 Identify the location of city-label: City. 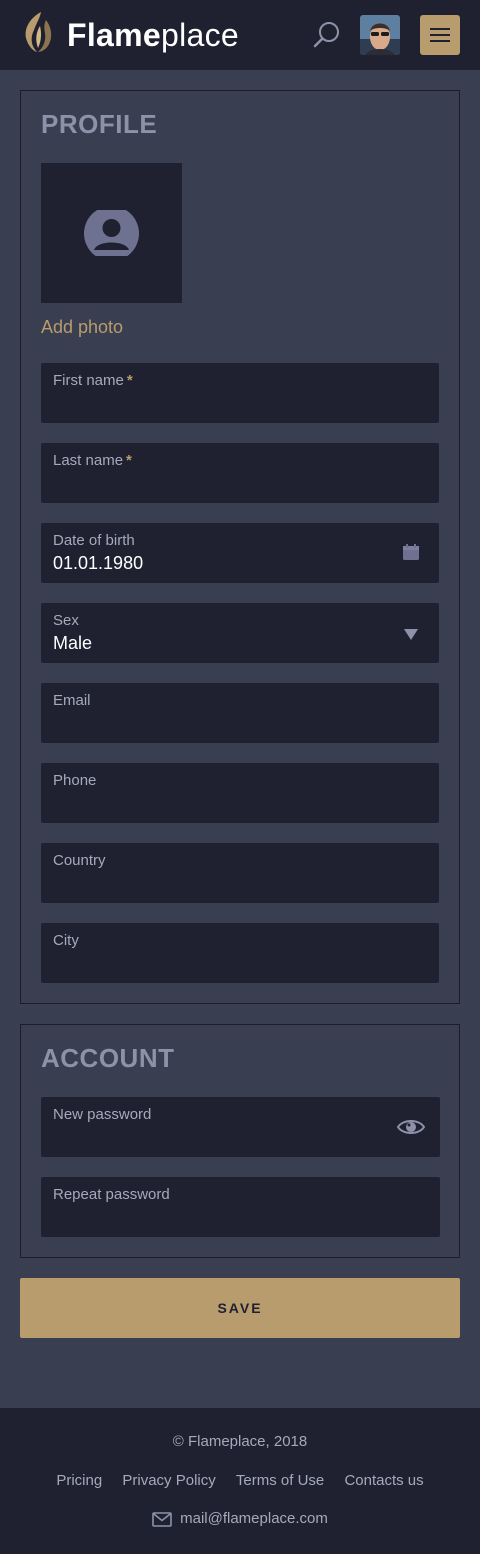
(66, 940).